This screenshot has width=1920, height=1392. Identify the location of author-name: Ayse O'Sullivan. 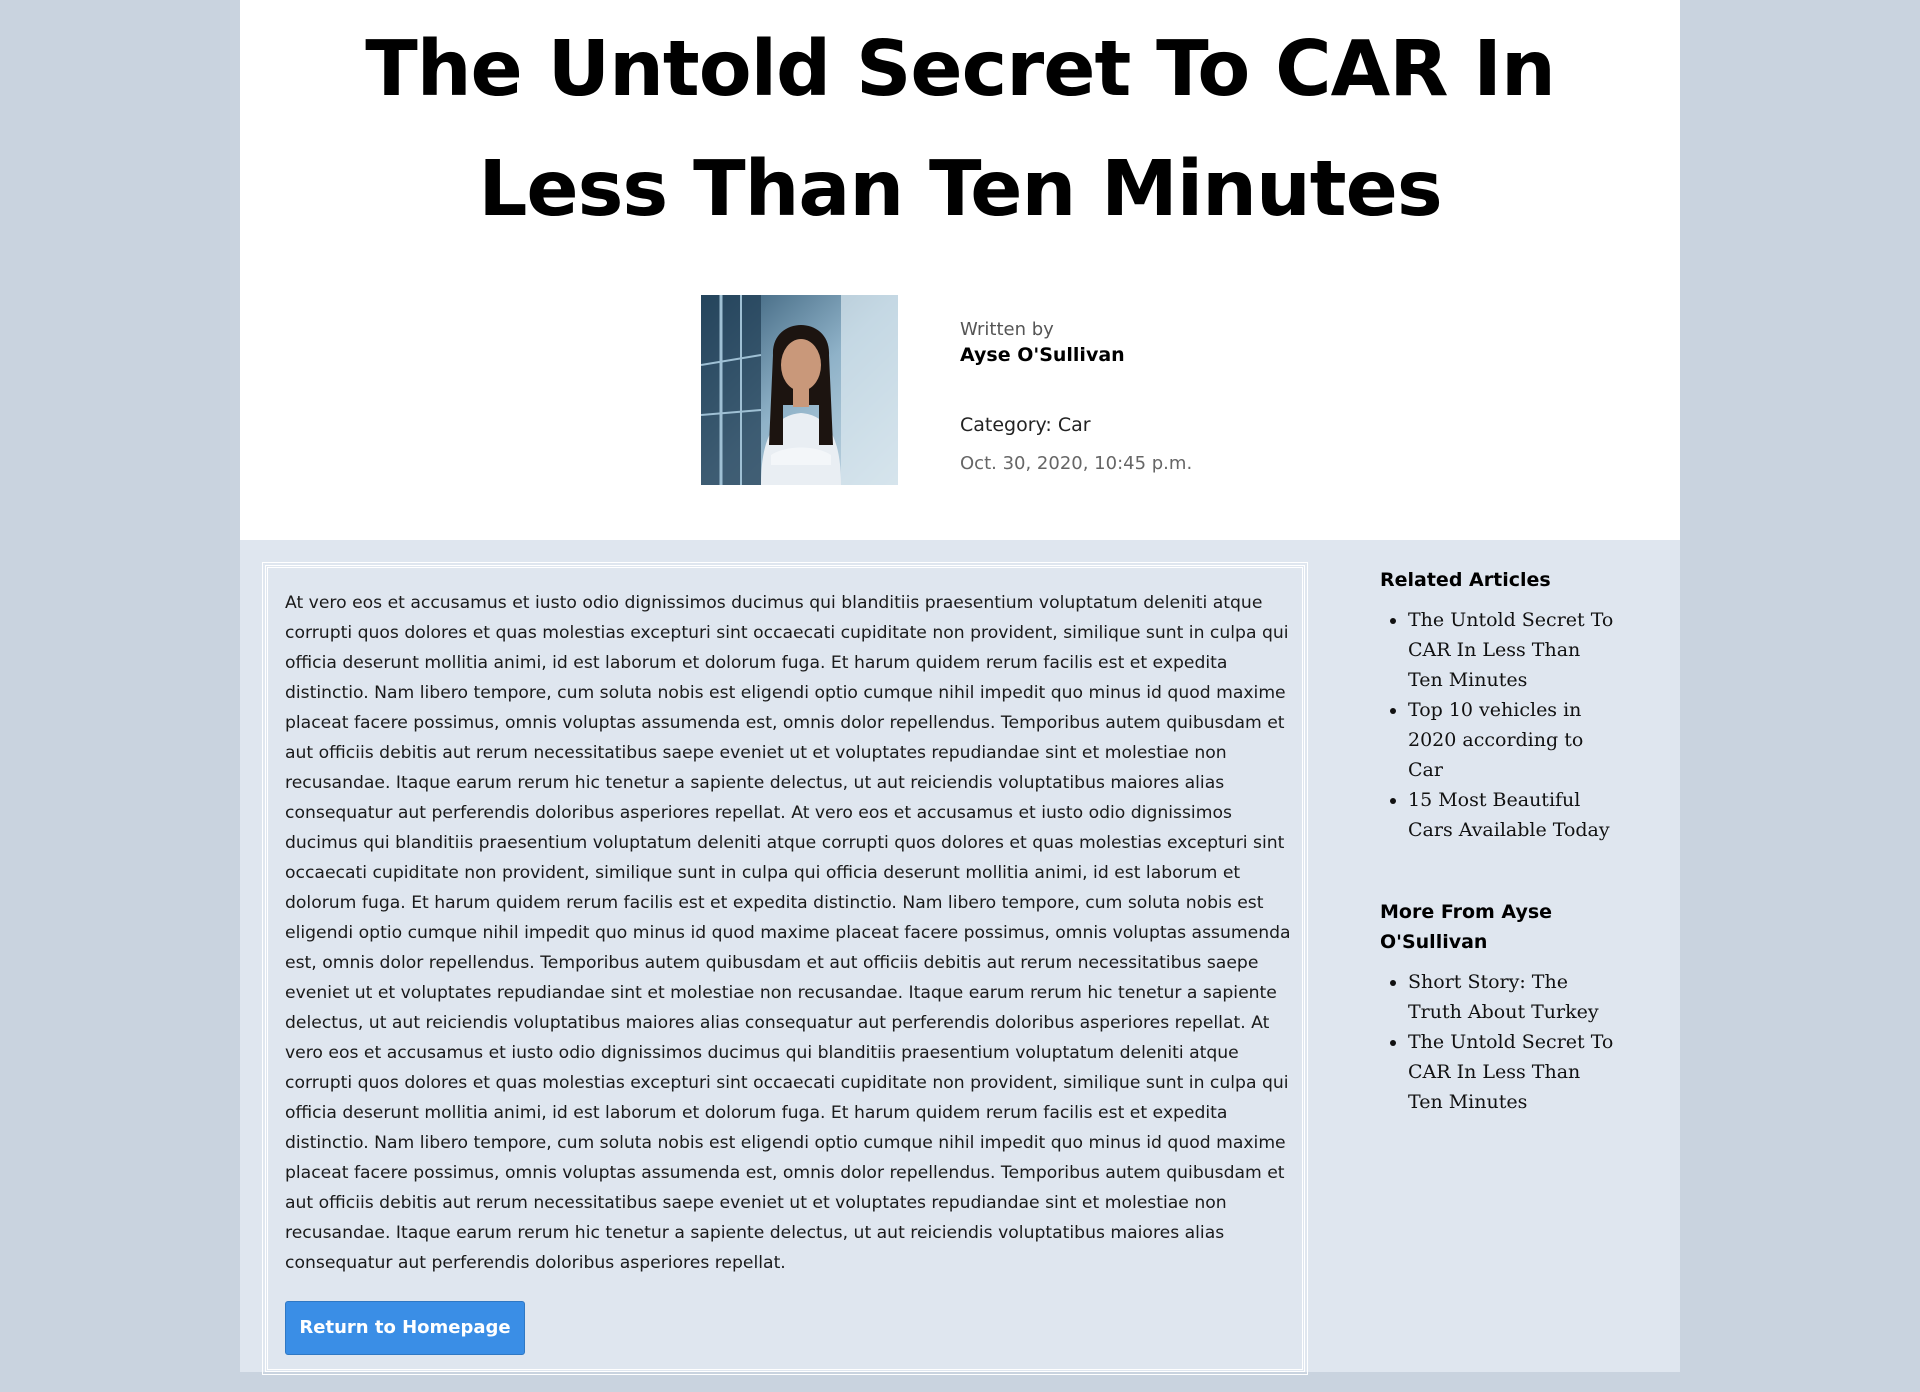
(1042, 355).